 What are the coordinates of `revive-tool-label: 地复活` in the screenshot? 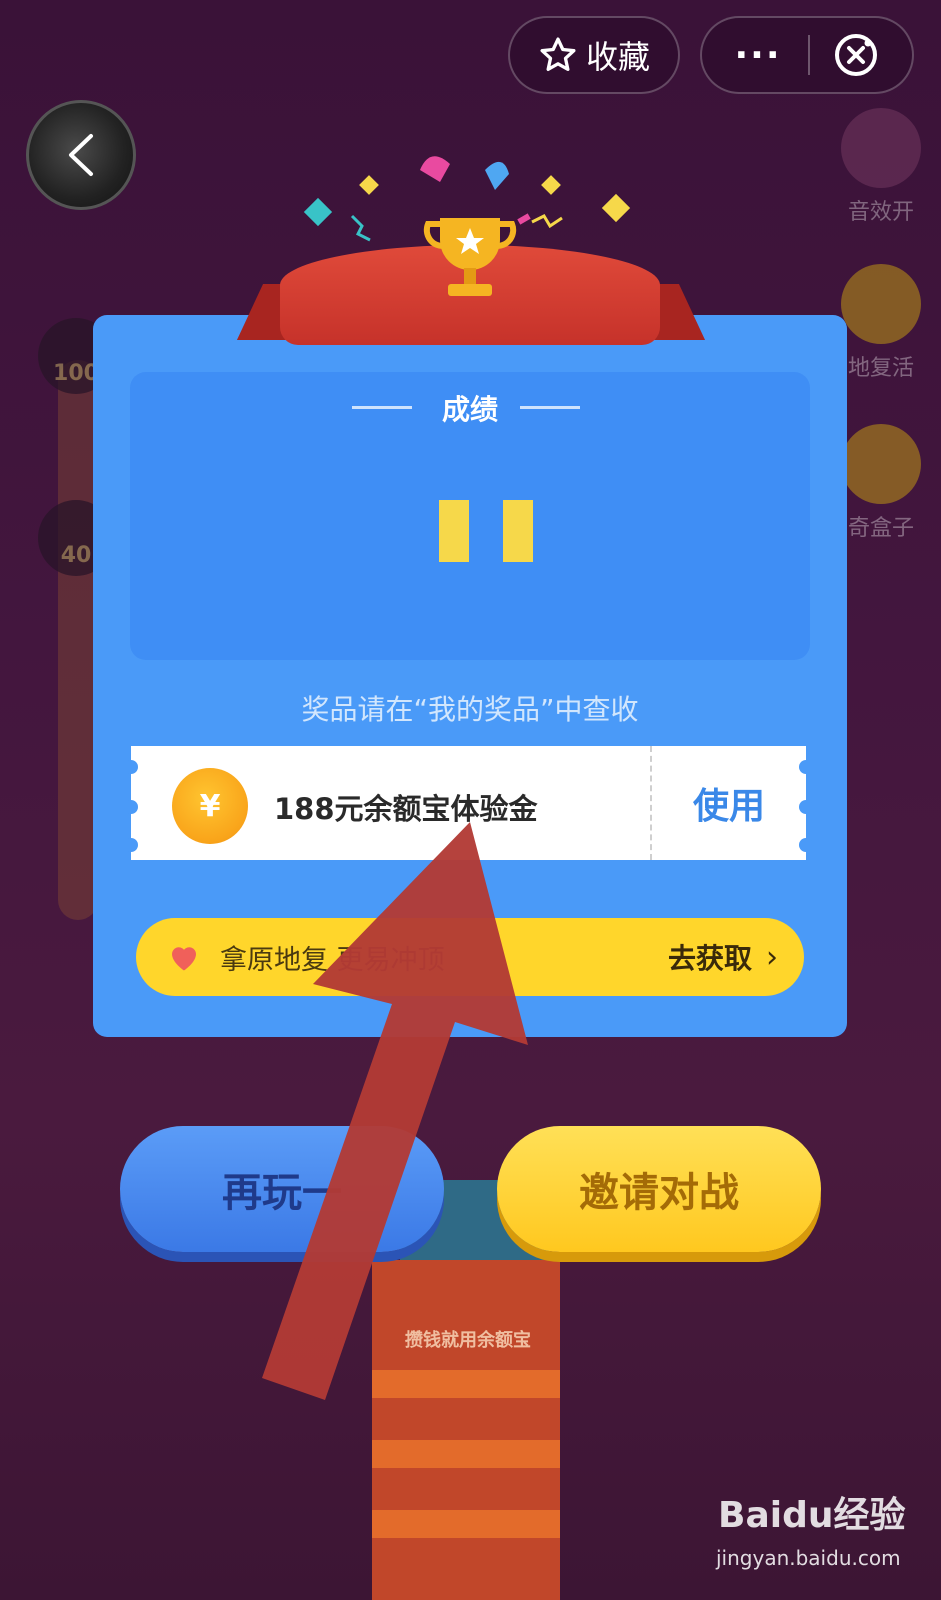 It's located at (880, 368).